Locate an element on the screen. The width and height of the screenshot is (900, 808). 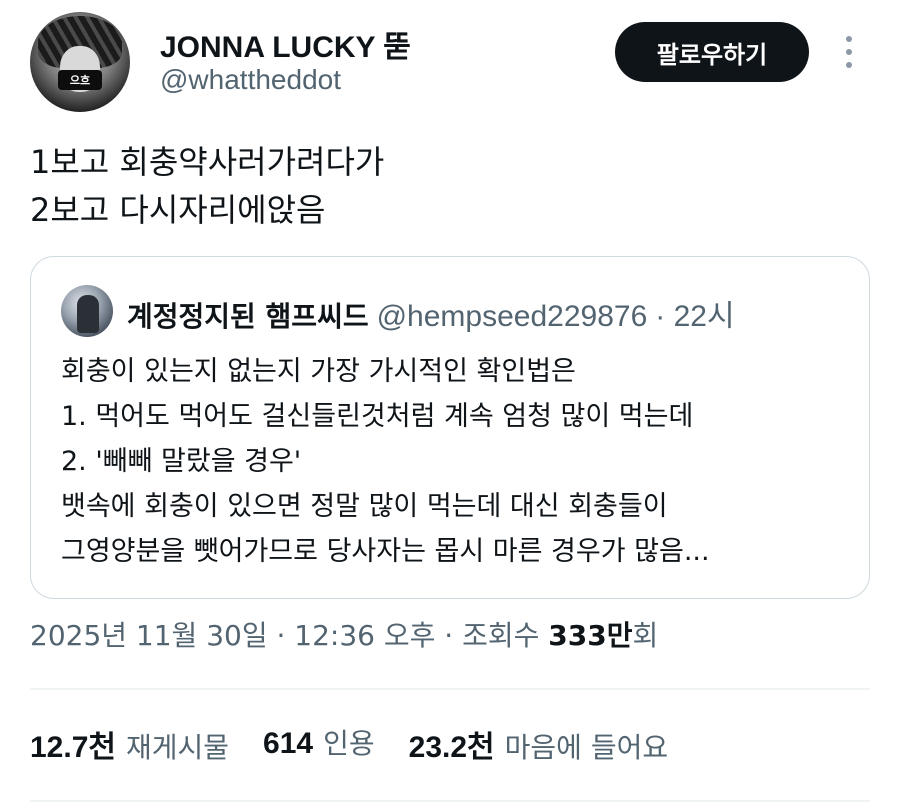
avatar-label: 으흐 is located at coordinates (80, 80).